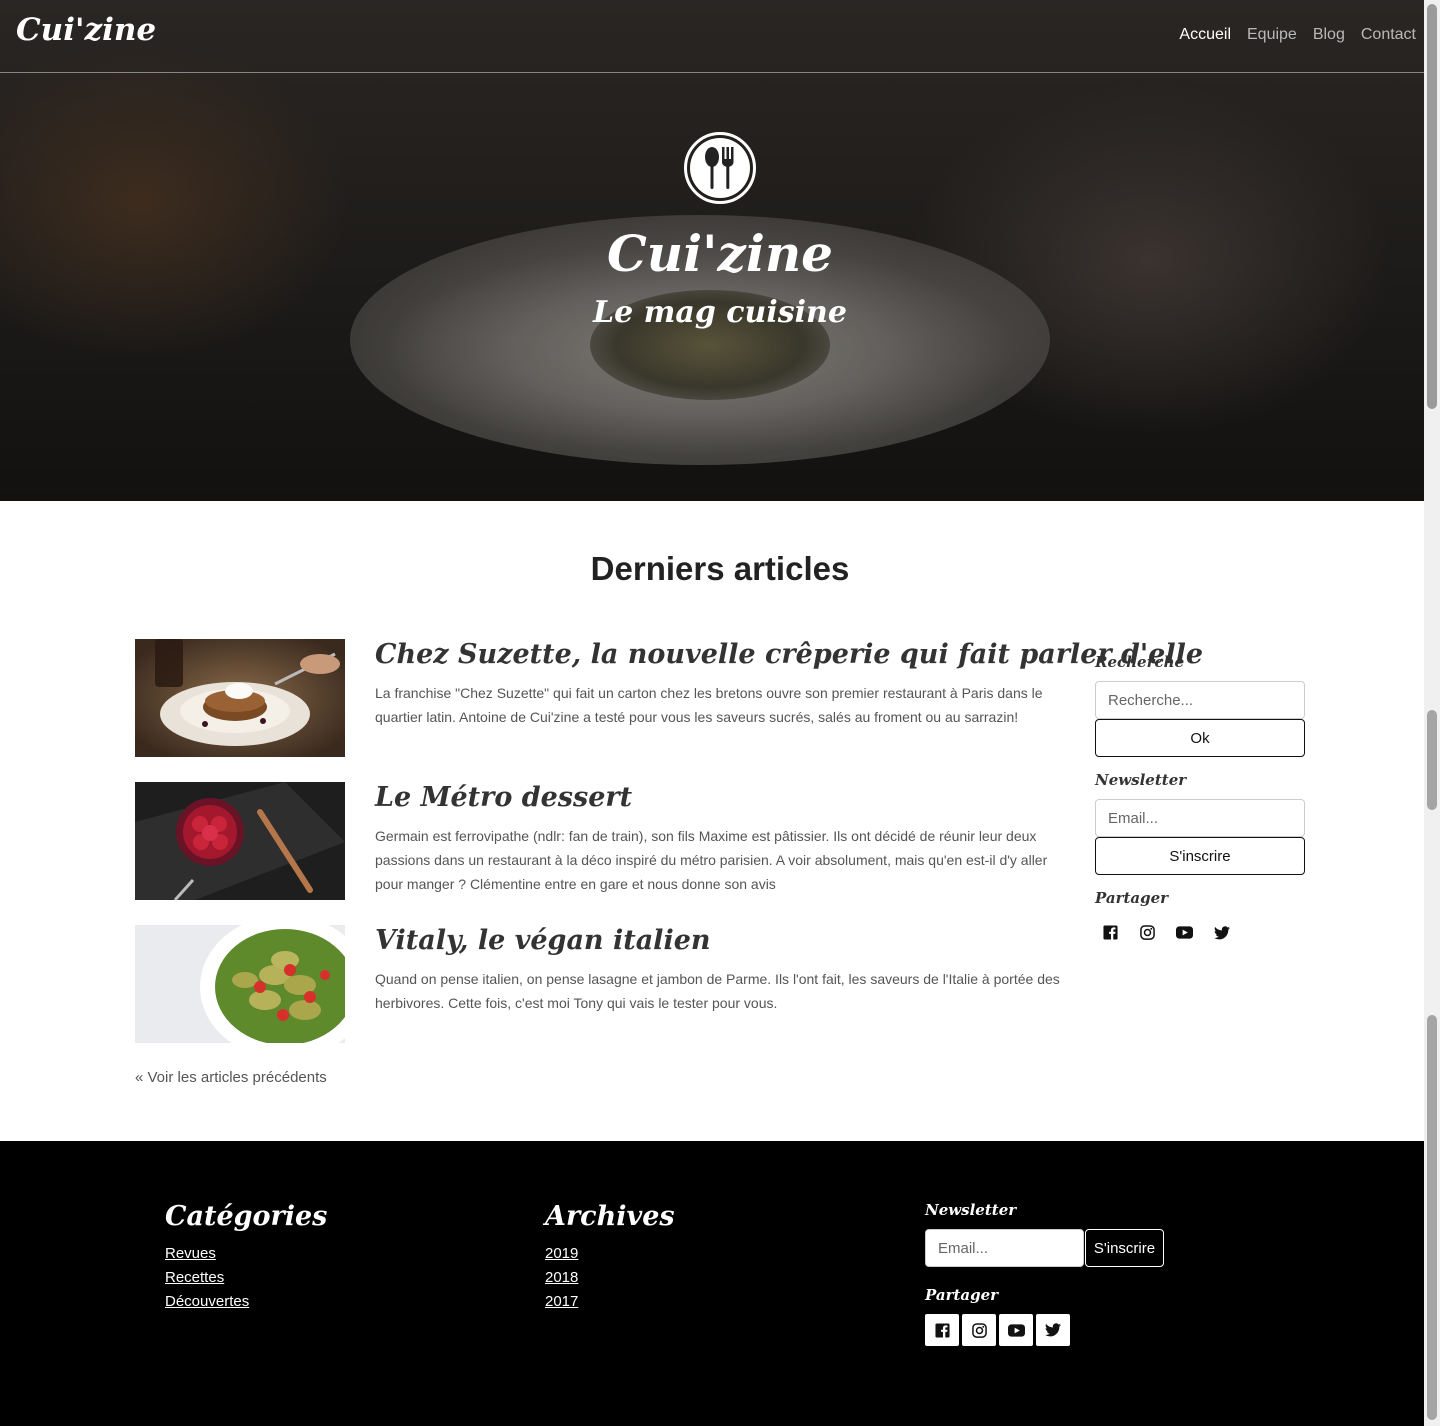  I want to click on scrollbar-thumb-tertiary, so click(1432, 1217).